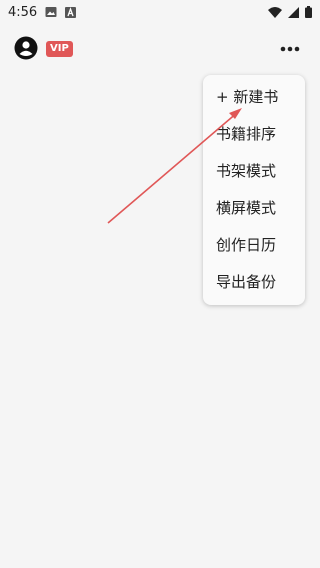 The height and width of the screenshot is (568, 320). What do you see at coordinates (254, 208) in the screenshot?
I see `menu-item-landscape-mode: 横屏模式` at bounding box center [254, 208].